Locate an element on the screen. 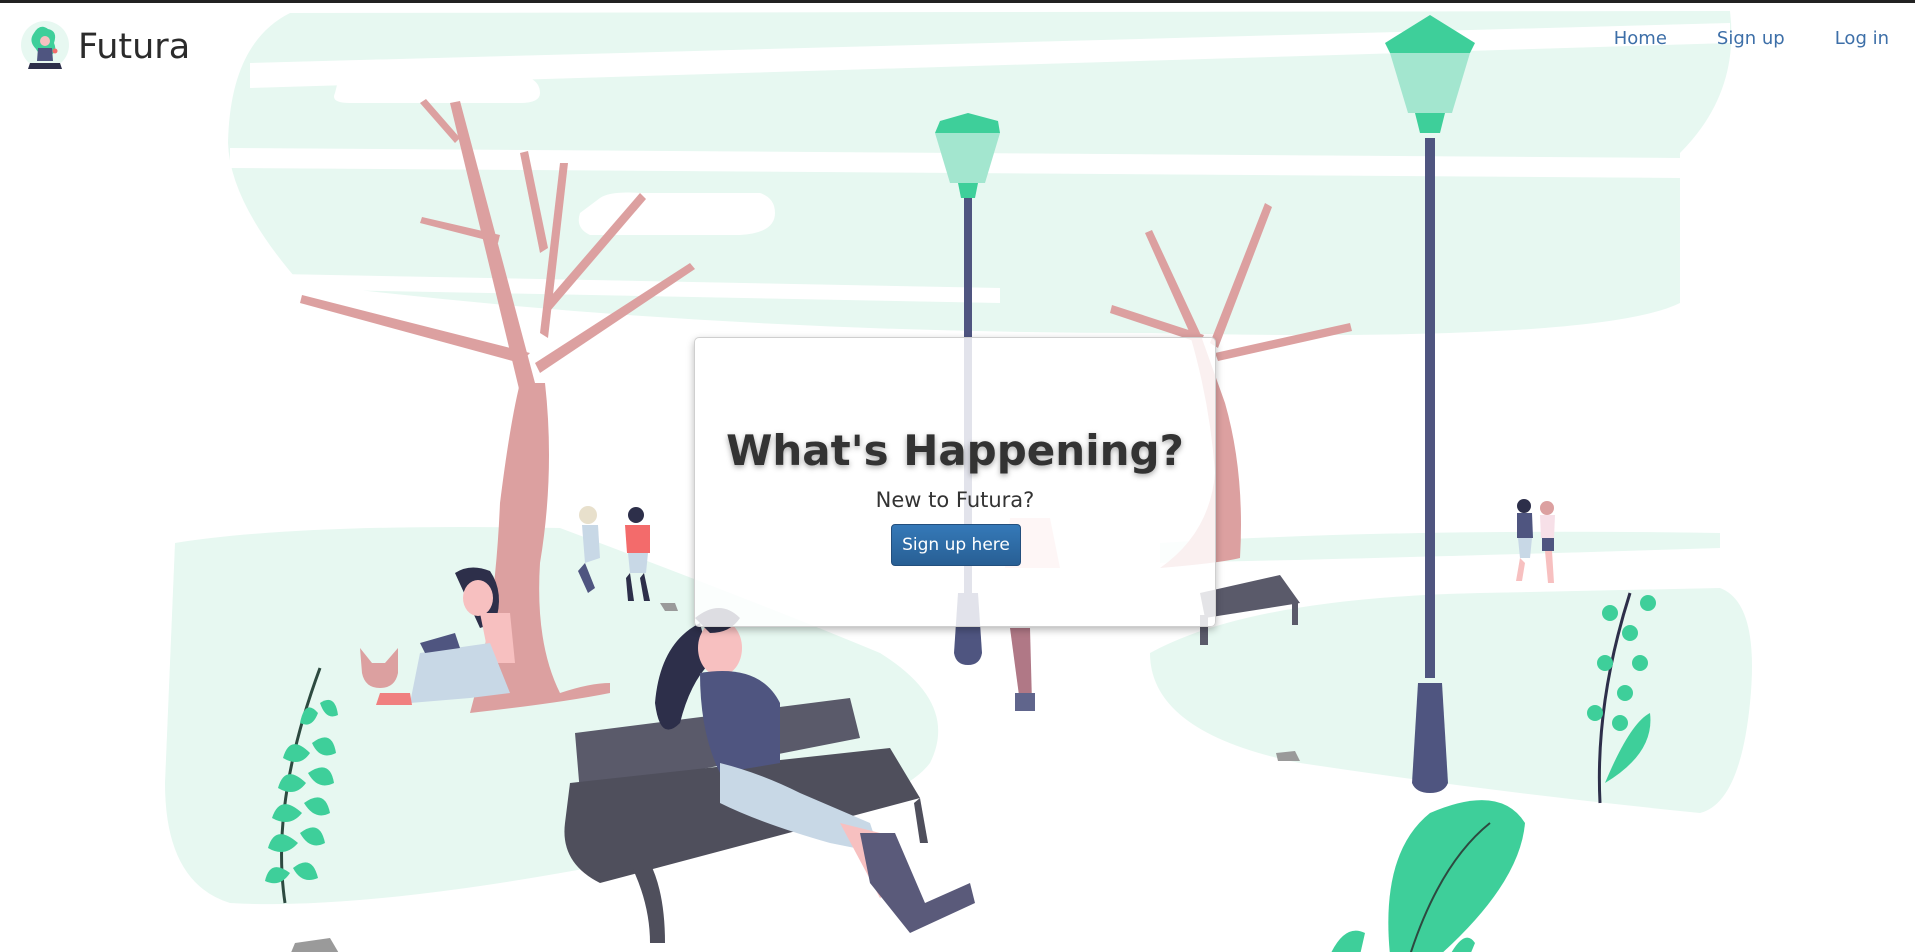  nav-home-link: Home is located at coordinates (1640, 38).